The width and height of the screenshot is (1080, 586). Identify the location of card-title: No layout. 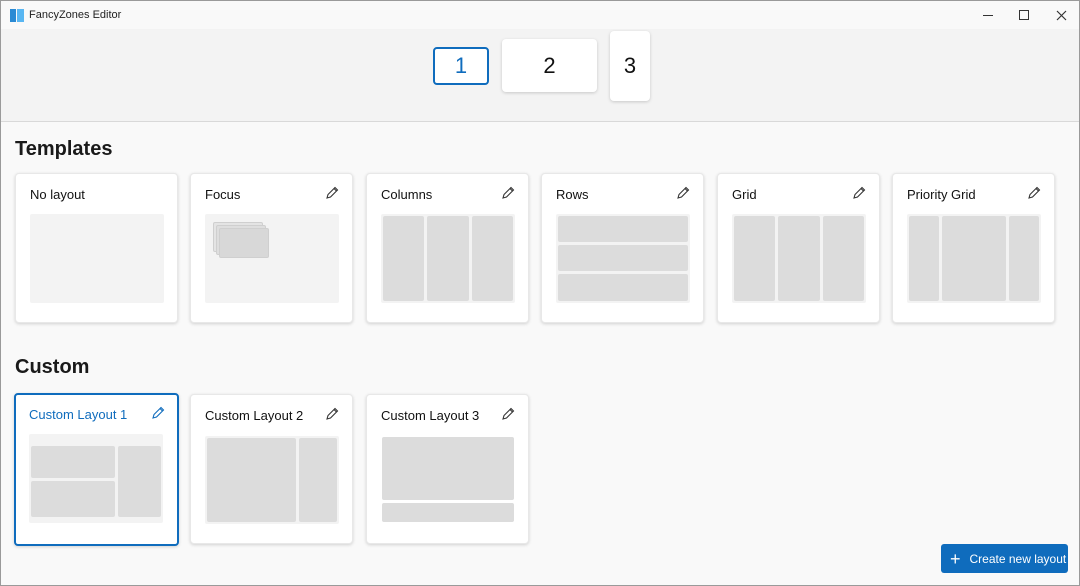
(57, 194).